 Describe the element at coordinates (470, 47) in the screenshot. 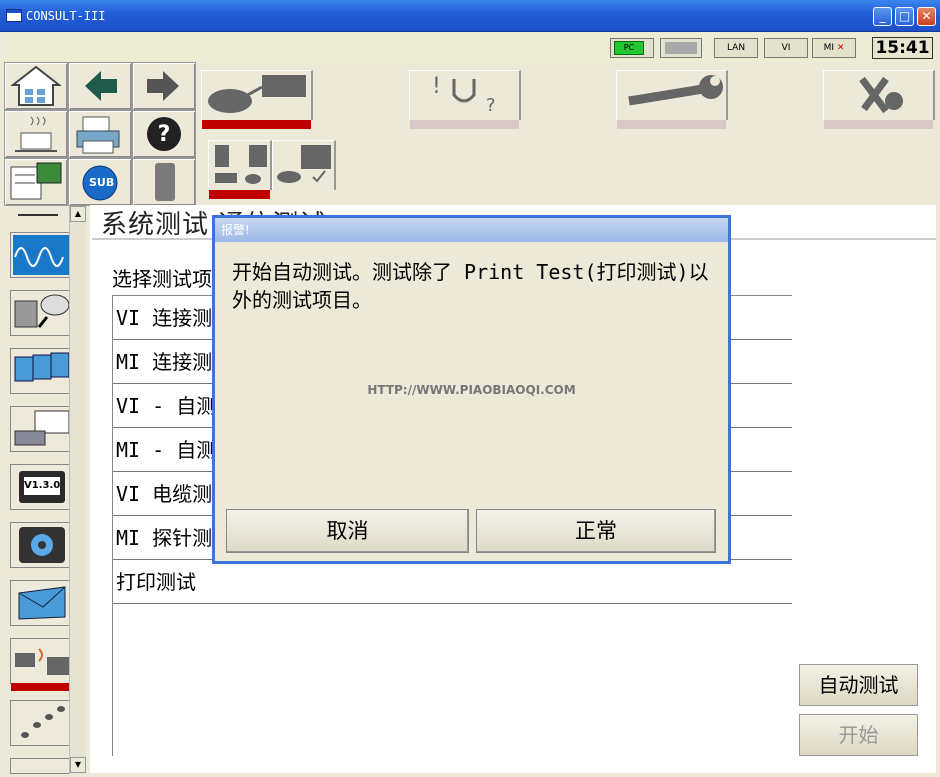

I see `status-bar: PC LAN VI MI ✕ 15:41` at that location.